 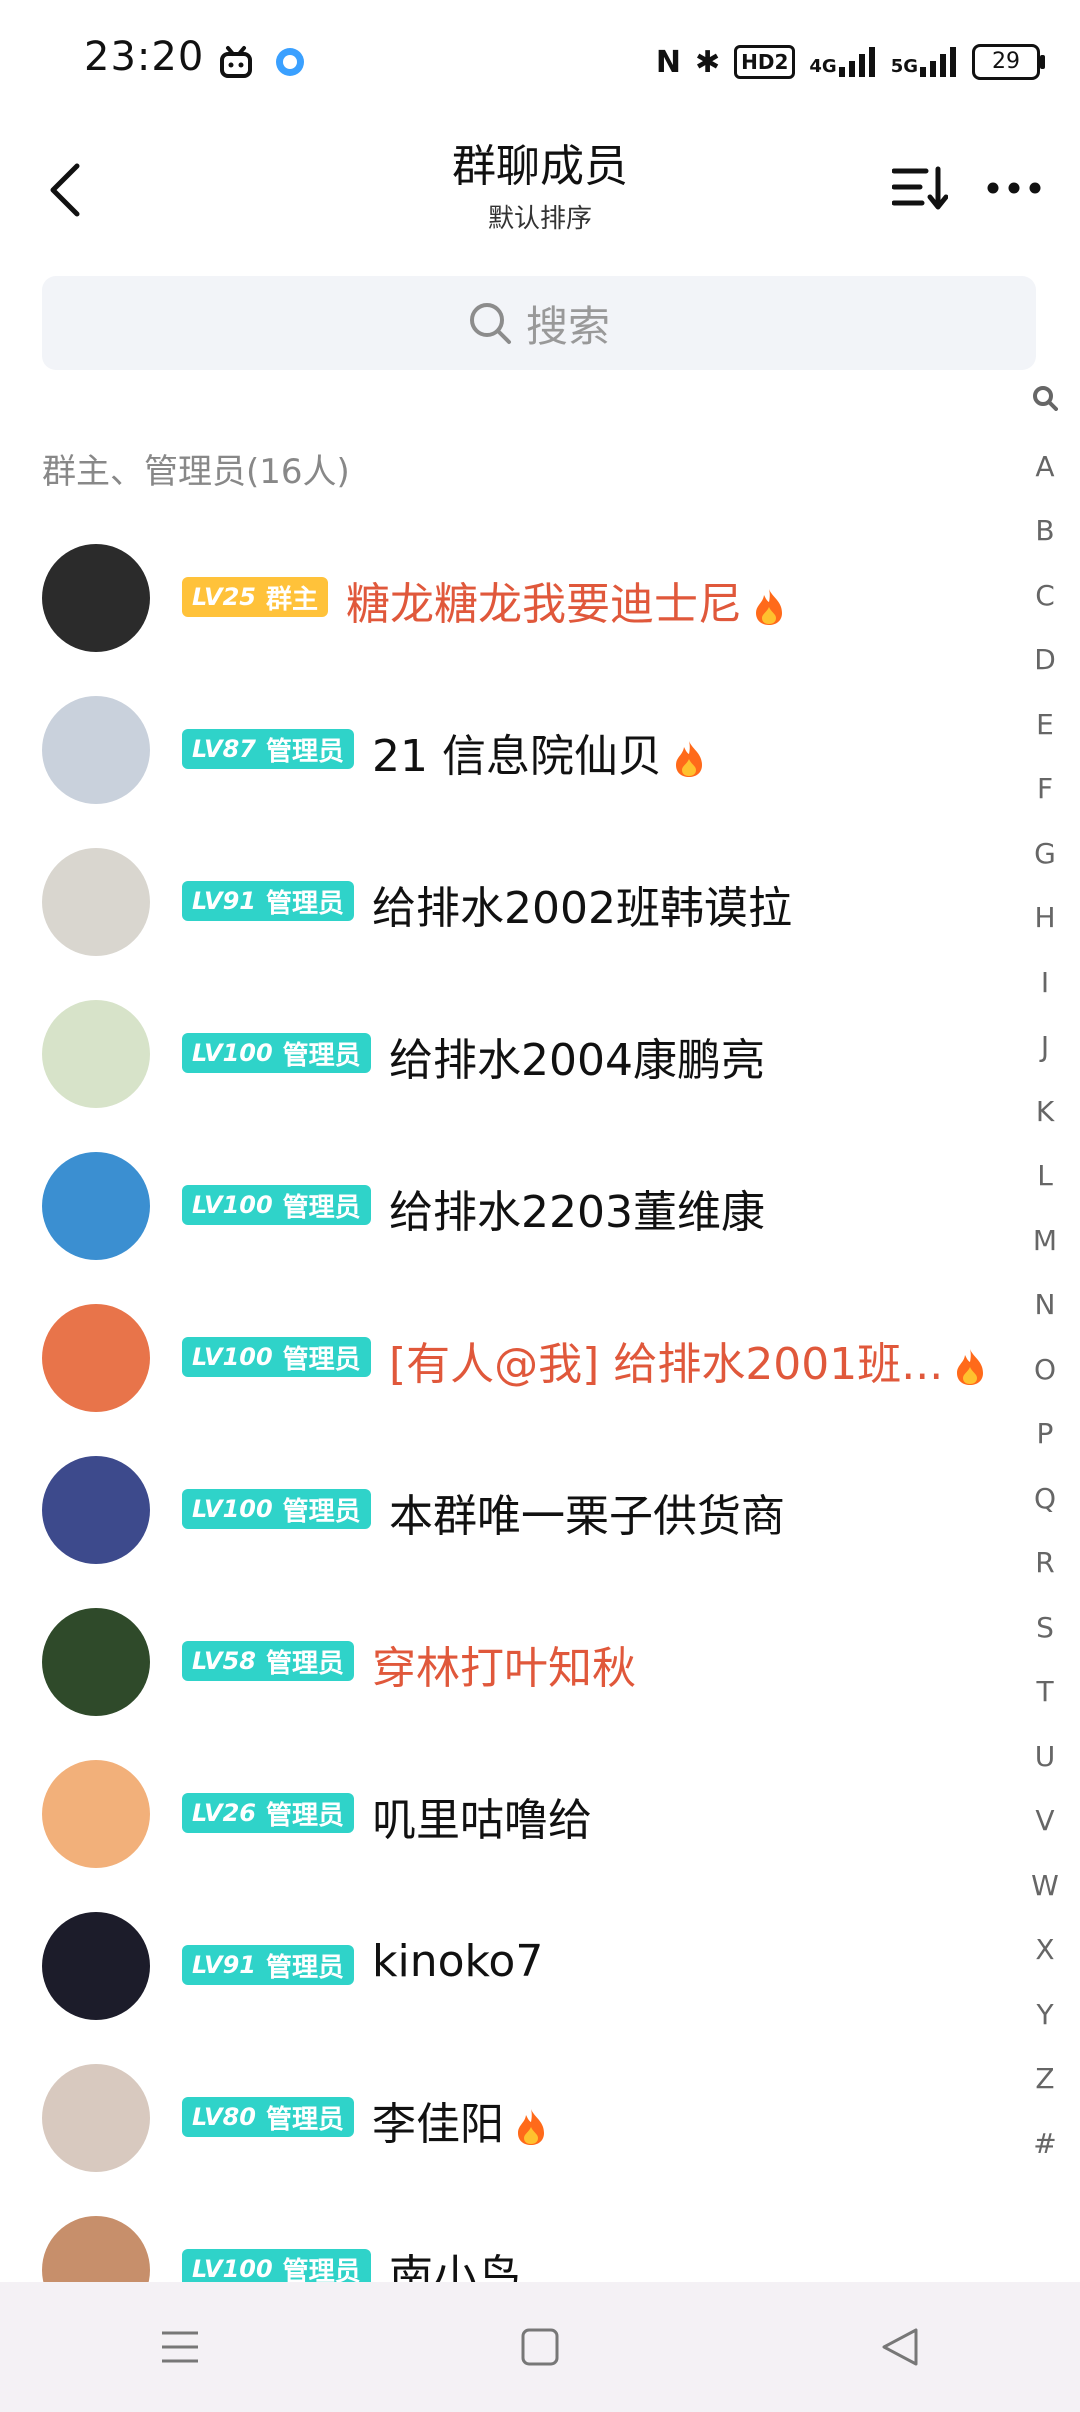 I want to click on member-name-text: 21 信息院仙贝, so click(x=517, y=756).